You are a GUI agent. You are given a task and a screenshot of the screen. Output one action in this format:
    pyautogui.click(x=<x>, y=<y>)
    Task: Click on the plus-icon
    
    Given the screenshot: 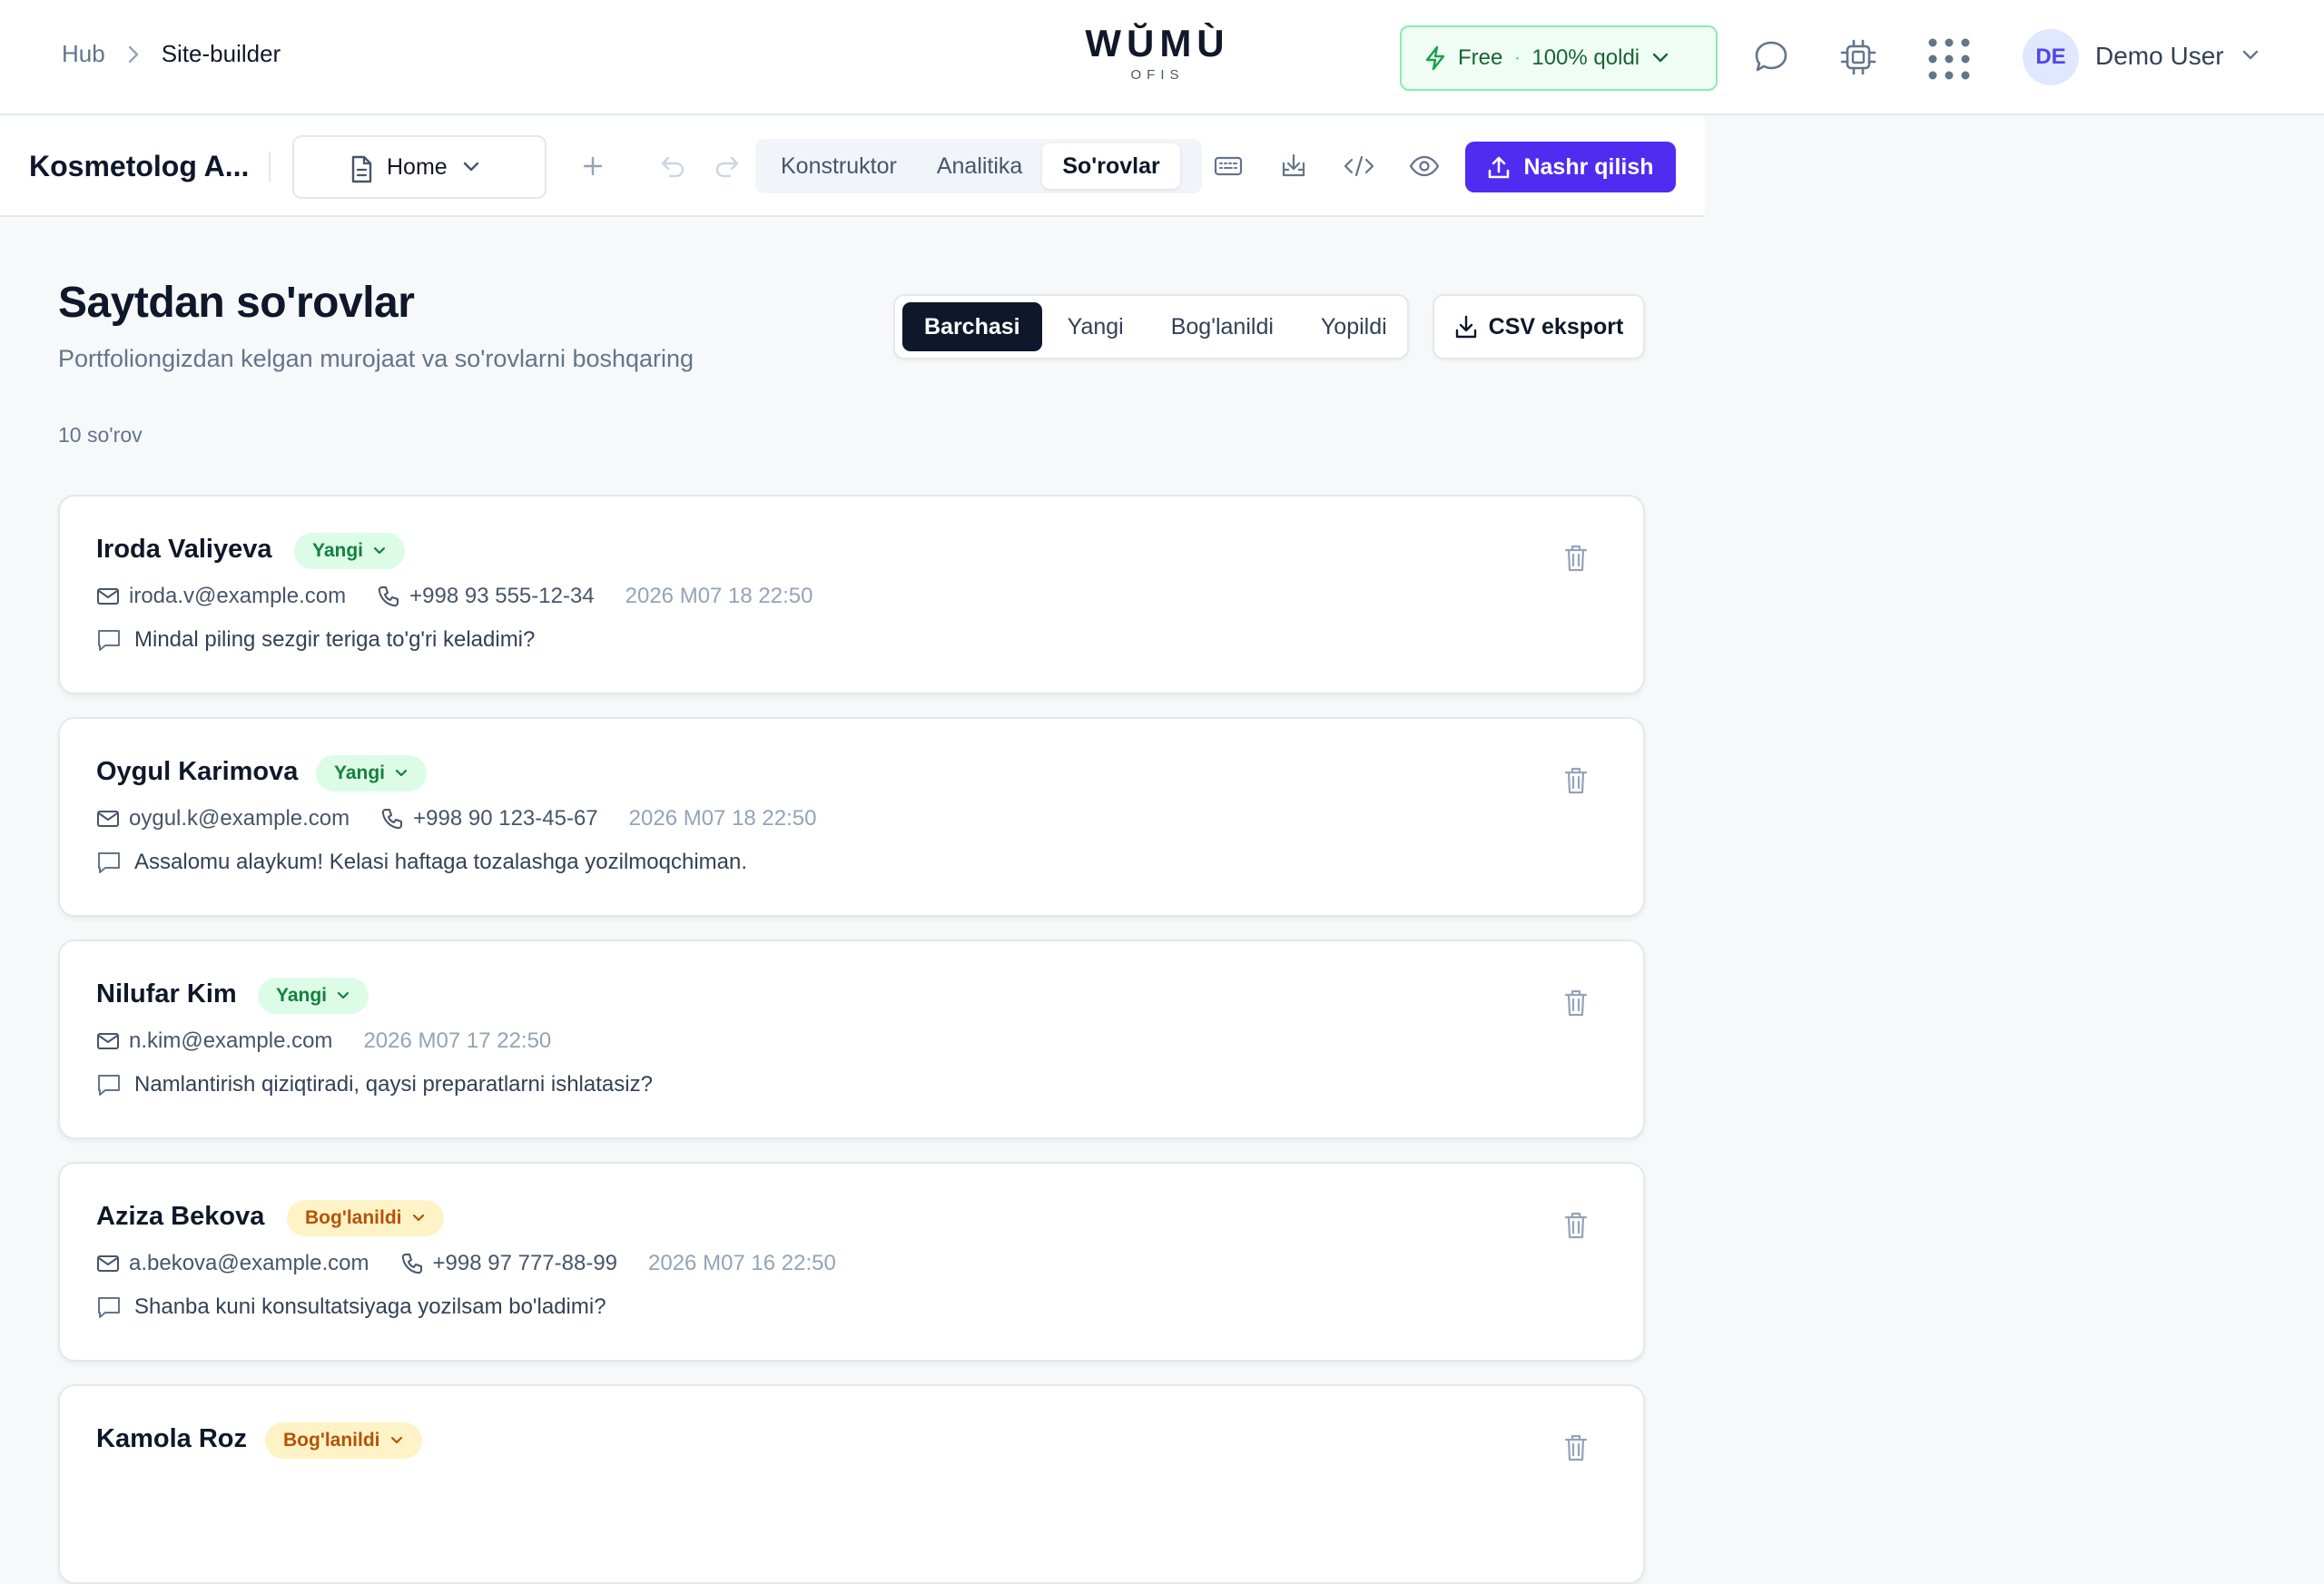 What is the action you would take?
    pyautogui.click(x=593, y=166)
    